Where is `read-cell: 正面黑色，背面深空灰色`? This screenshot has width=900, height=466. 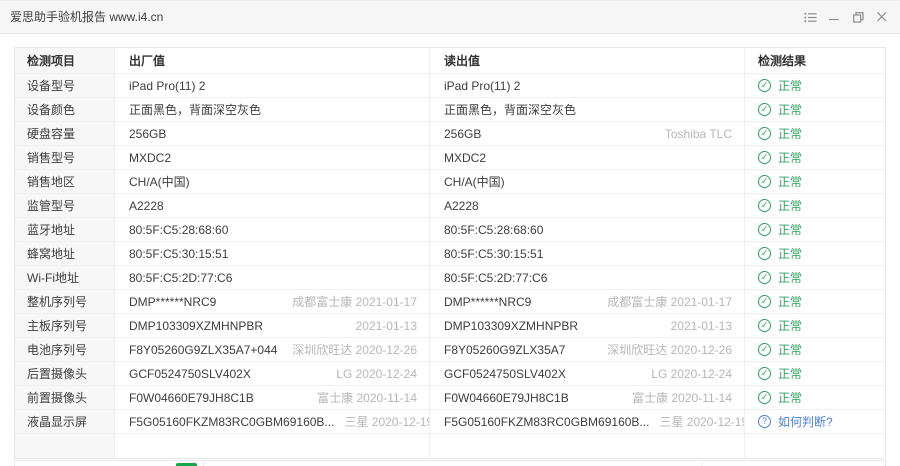
read-cell: 正面黑色，背面深空灰色 is located at coordinates (587, 109).